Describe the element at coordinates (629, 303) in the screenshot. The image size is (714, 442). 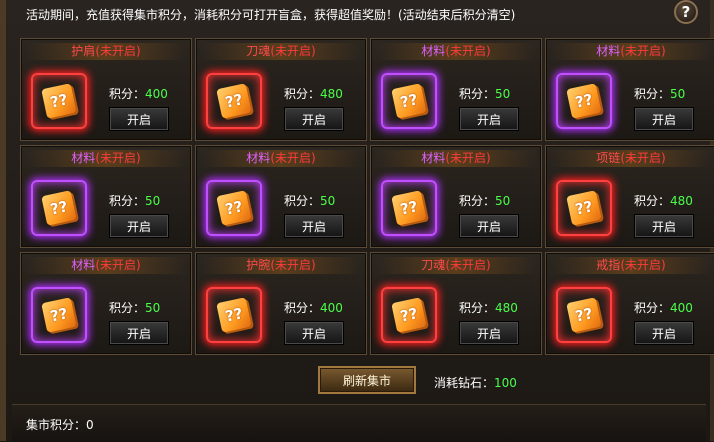
I see `blind-box-card: 戒指(未开启)?? 积分：400 开启` at that location.